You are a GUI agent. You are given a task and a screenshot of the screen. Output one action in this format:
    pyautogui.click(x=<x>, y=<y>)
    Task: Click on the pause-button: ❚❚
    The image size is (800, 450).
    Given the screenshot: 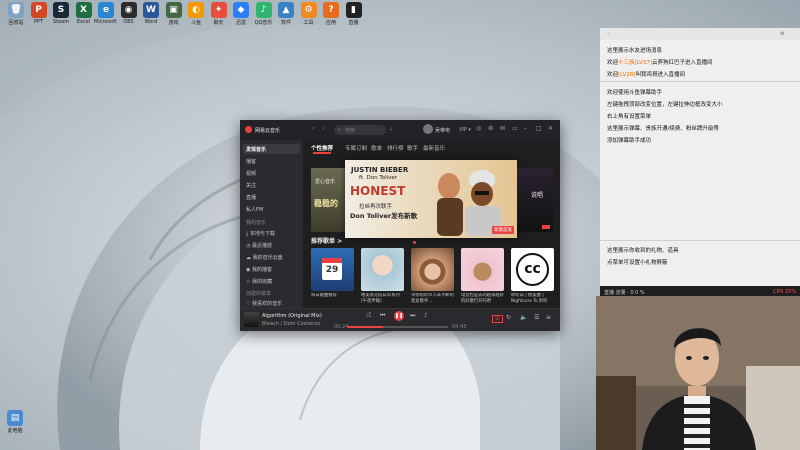 What is the action you would take?
    pyautogui.click(x=399, y=316)
    